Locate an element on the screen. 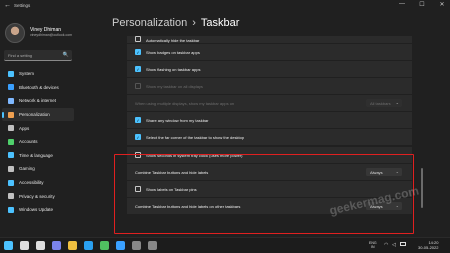 The height and width of the screenshot is (253, 450). file-explorer-icon is located at coordinates (72, 245).